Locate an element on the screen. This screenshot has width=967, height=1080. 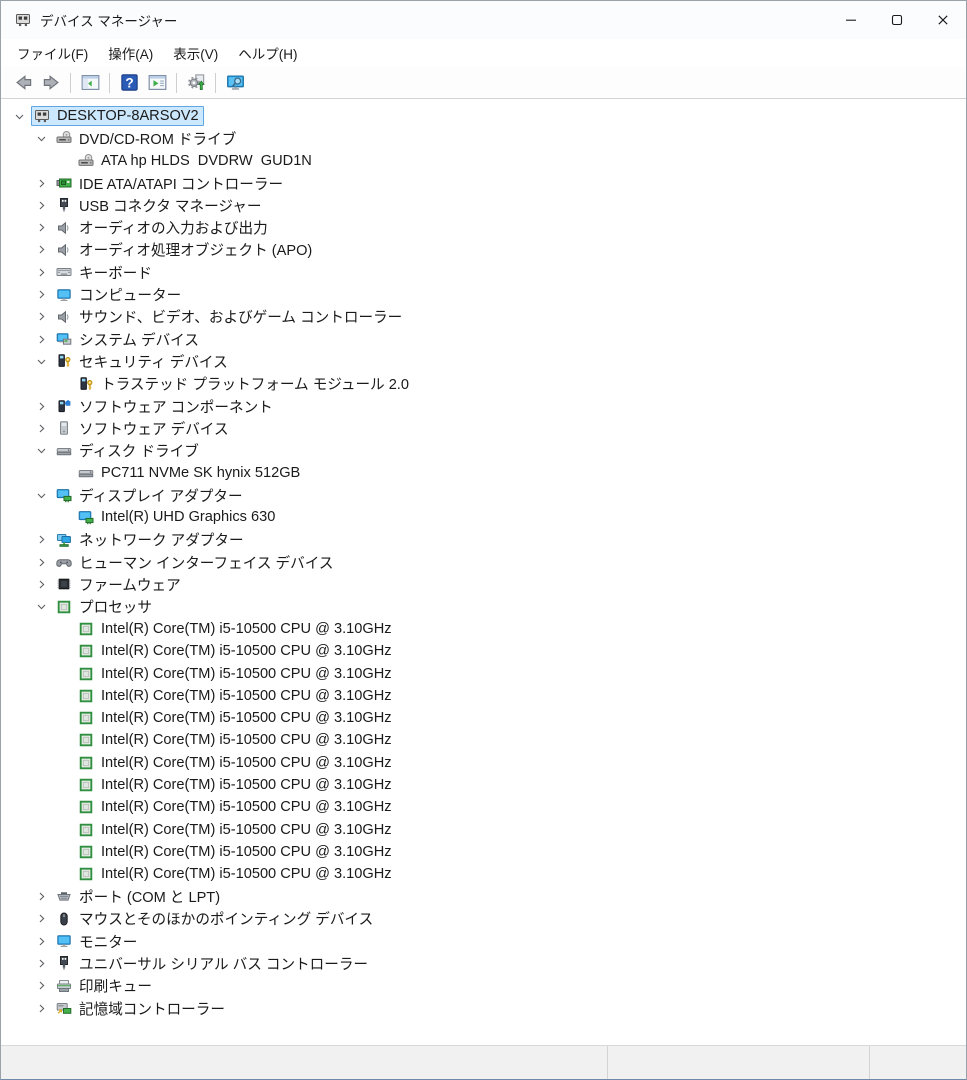
minimize-button is located at coordinates (851, 20).